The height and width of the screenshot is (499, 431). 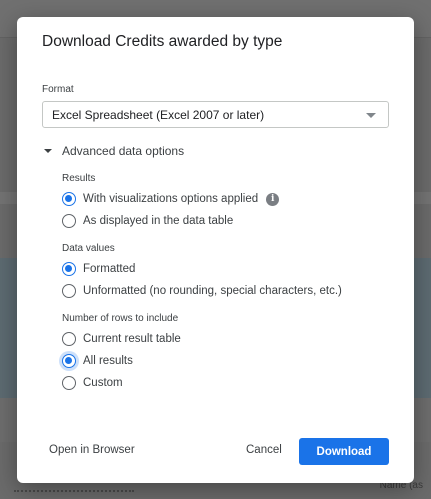 I want to click on results-label: Results, so click(x=79, y=178).